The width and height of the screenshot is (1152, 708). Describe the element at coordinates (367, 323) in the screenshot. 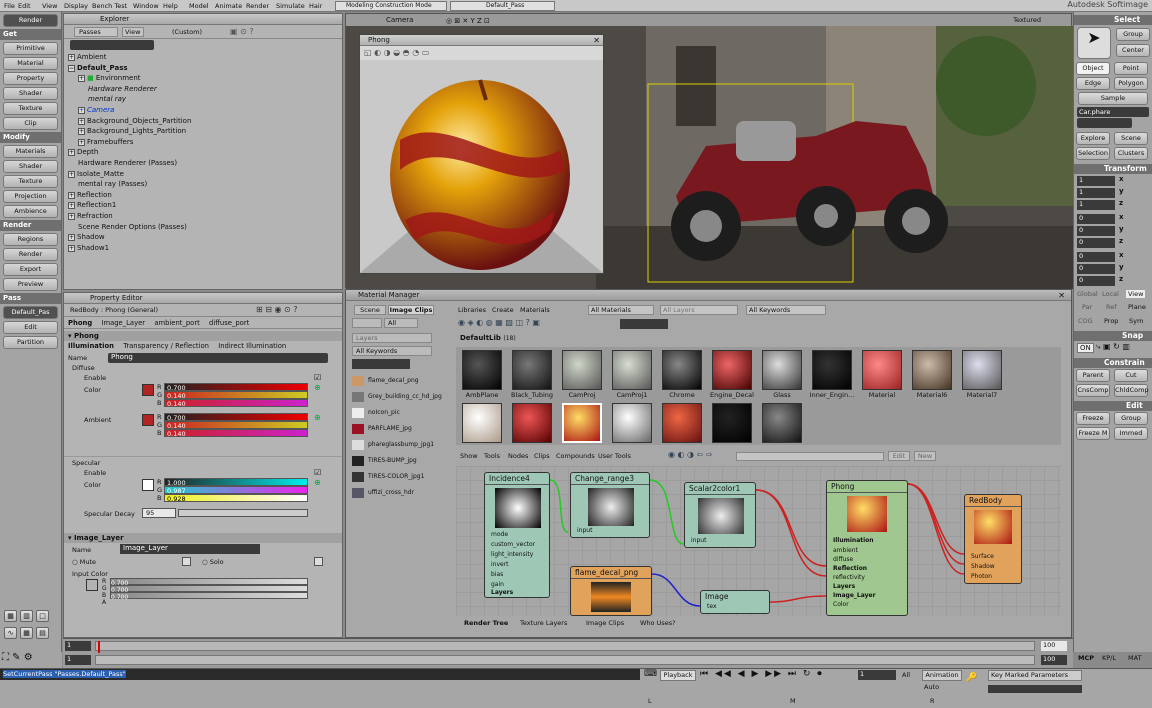

I see `mm-filter-dropdown` at that location.